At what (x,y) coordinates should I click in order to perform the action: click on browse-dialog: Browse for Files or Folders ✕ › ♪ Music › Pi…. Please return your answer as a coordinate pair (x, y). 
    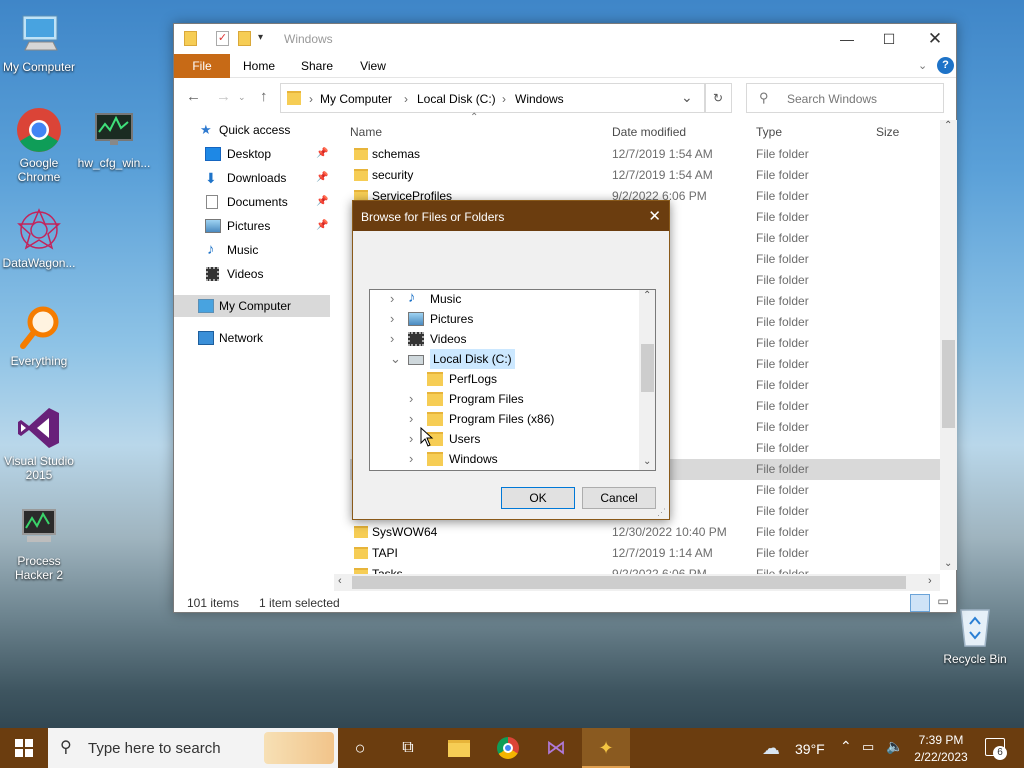
    Looking at the image, I should click on (511, 360).